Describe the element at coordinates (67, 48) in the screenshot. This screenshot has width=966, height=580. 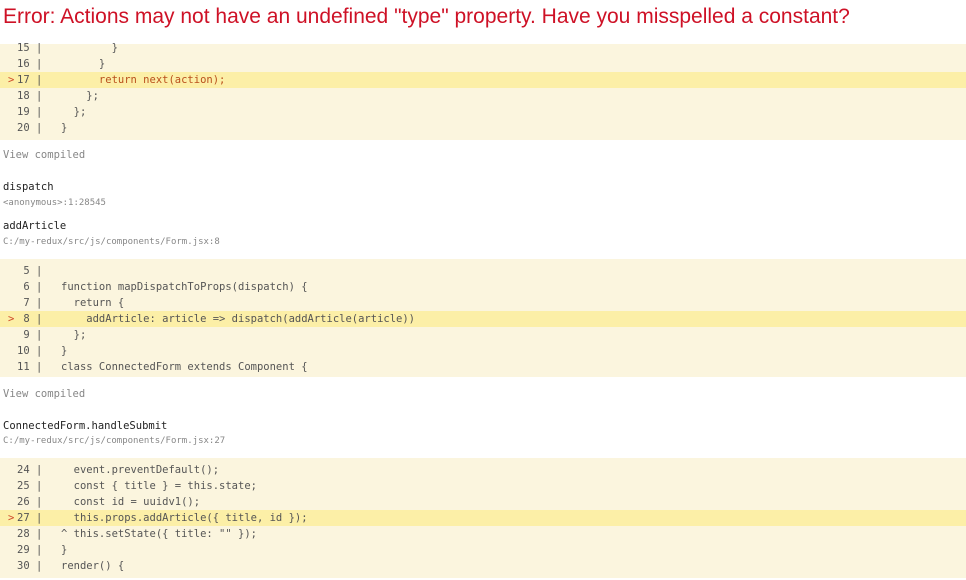
I see `code-line: 15 | }` at that location.